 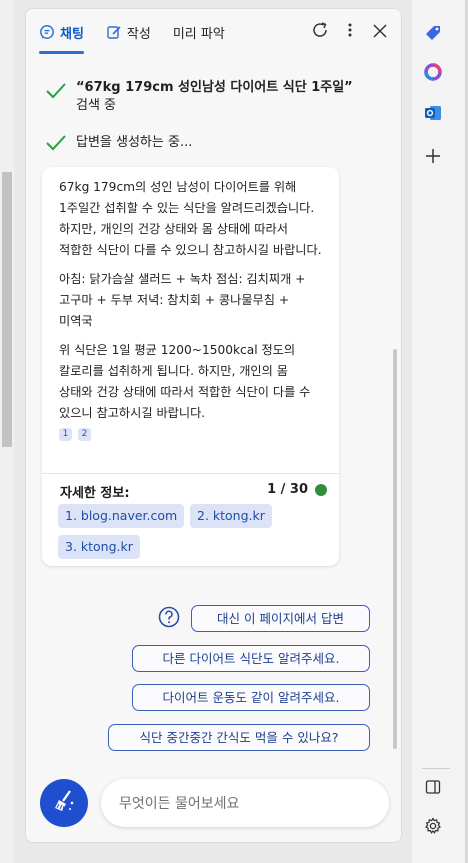 I want to click on suggestion-answer-from-page: 대신 이 페이지에서 답변, so click(x=280, y=618).